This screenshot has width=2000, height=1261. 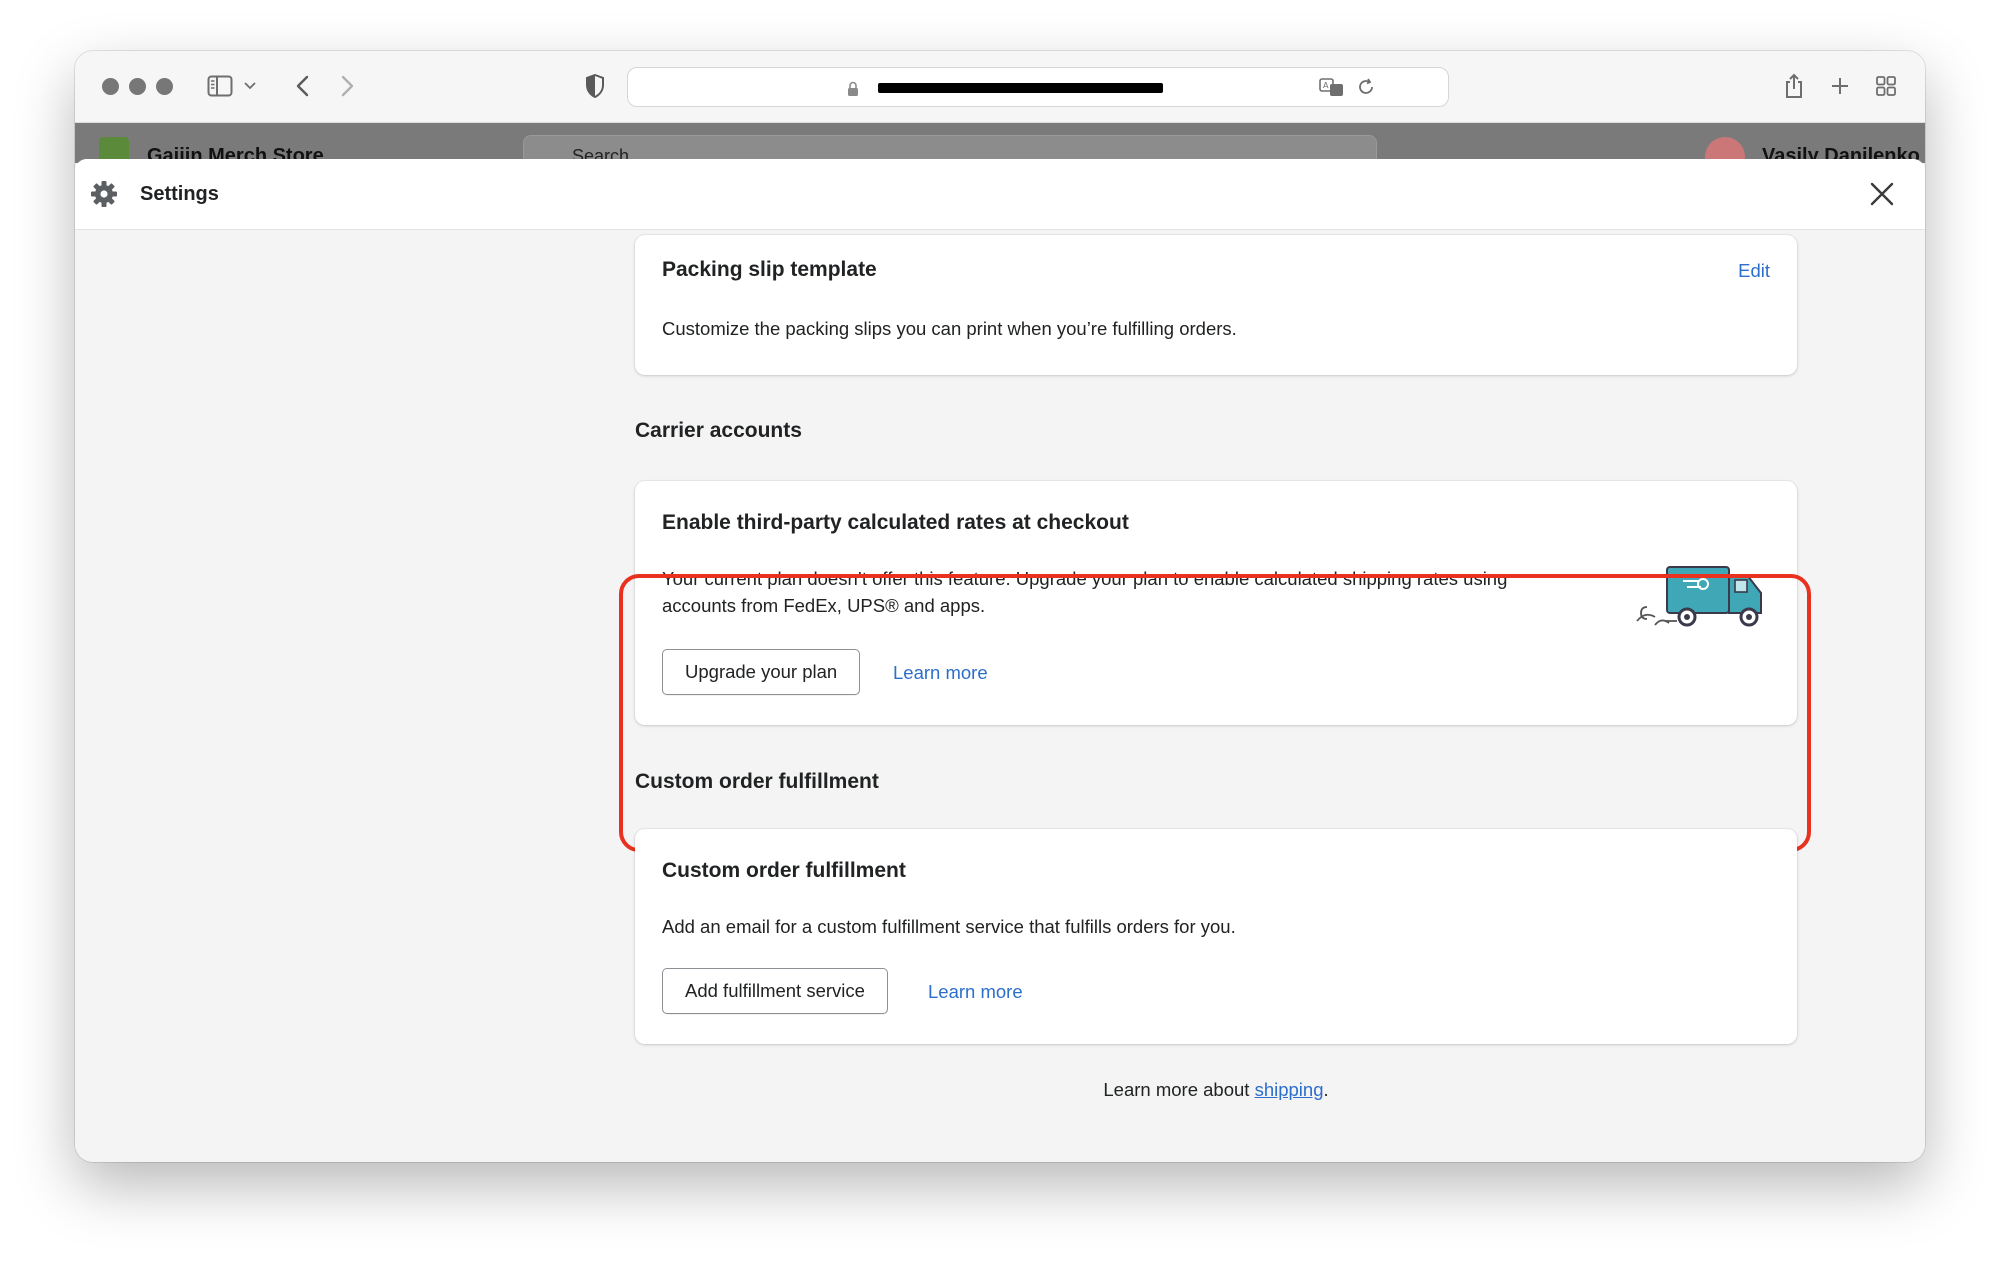 I want to click on tab-overview-icon, so click(x=1886, y=86).